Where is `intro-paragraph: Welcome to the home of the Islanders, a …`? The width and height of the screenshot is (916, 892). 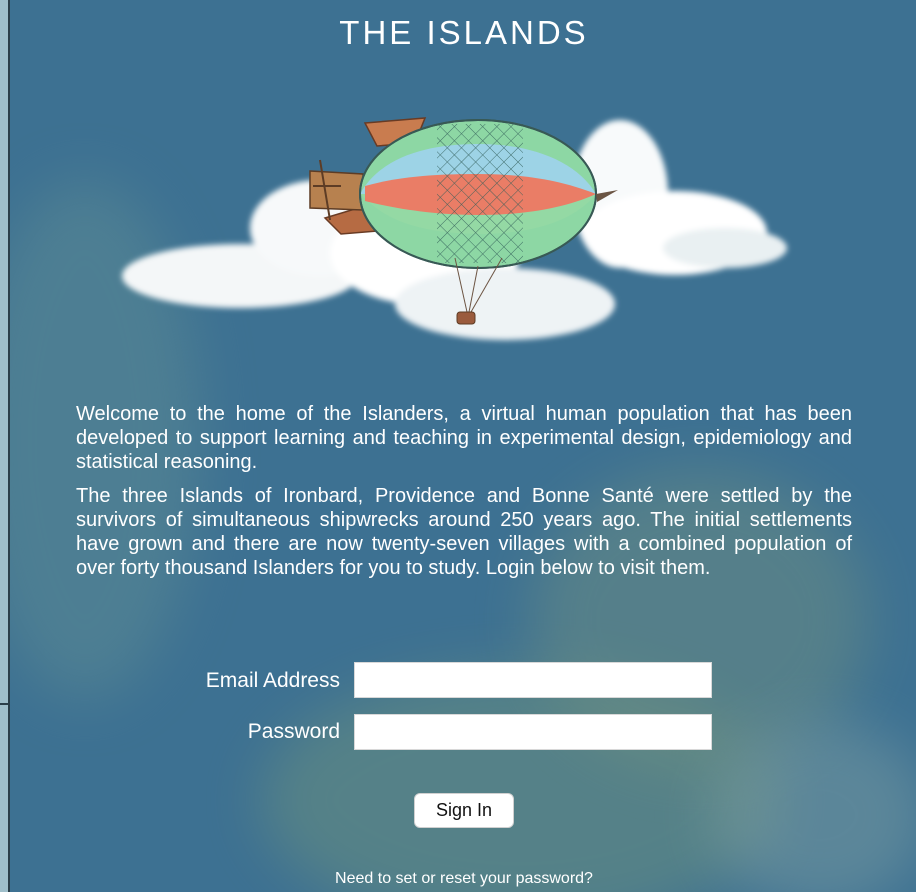 intro-paragraph: Welcome to the home of the Islanders, a … is located at coordinates (464, 438).